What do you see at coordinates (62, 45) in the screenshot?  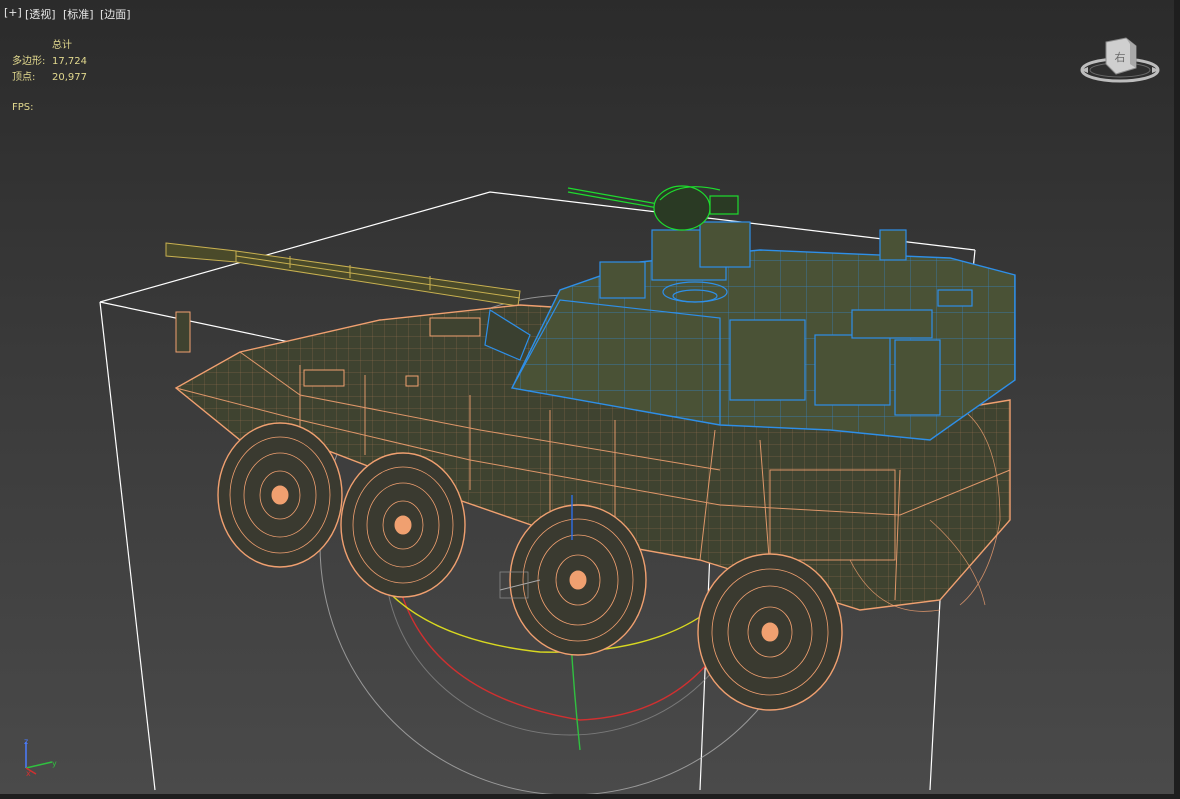 I see `stats-header: 总计` at bounding box center [62, 45].